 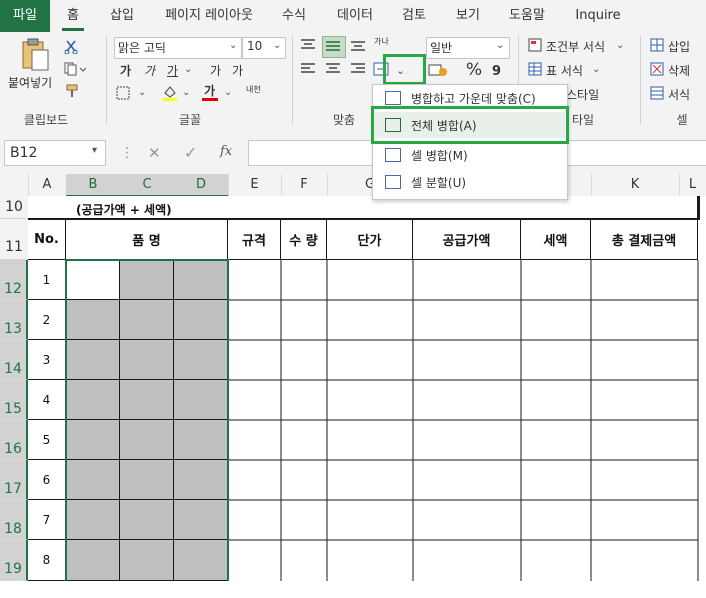 I want to click on cell-no-6: 6, so click(x=47, y=480).